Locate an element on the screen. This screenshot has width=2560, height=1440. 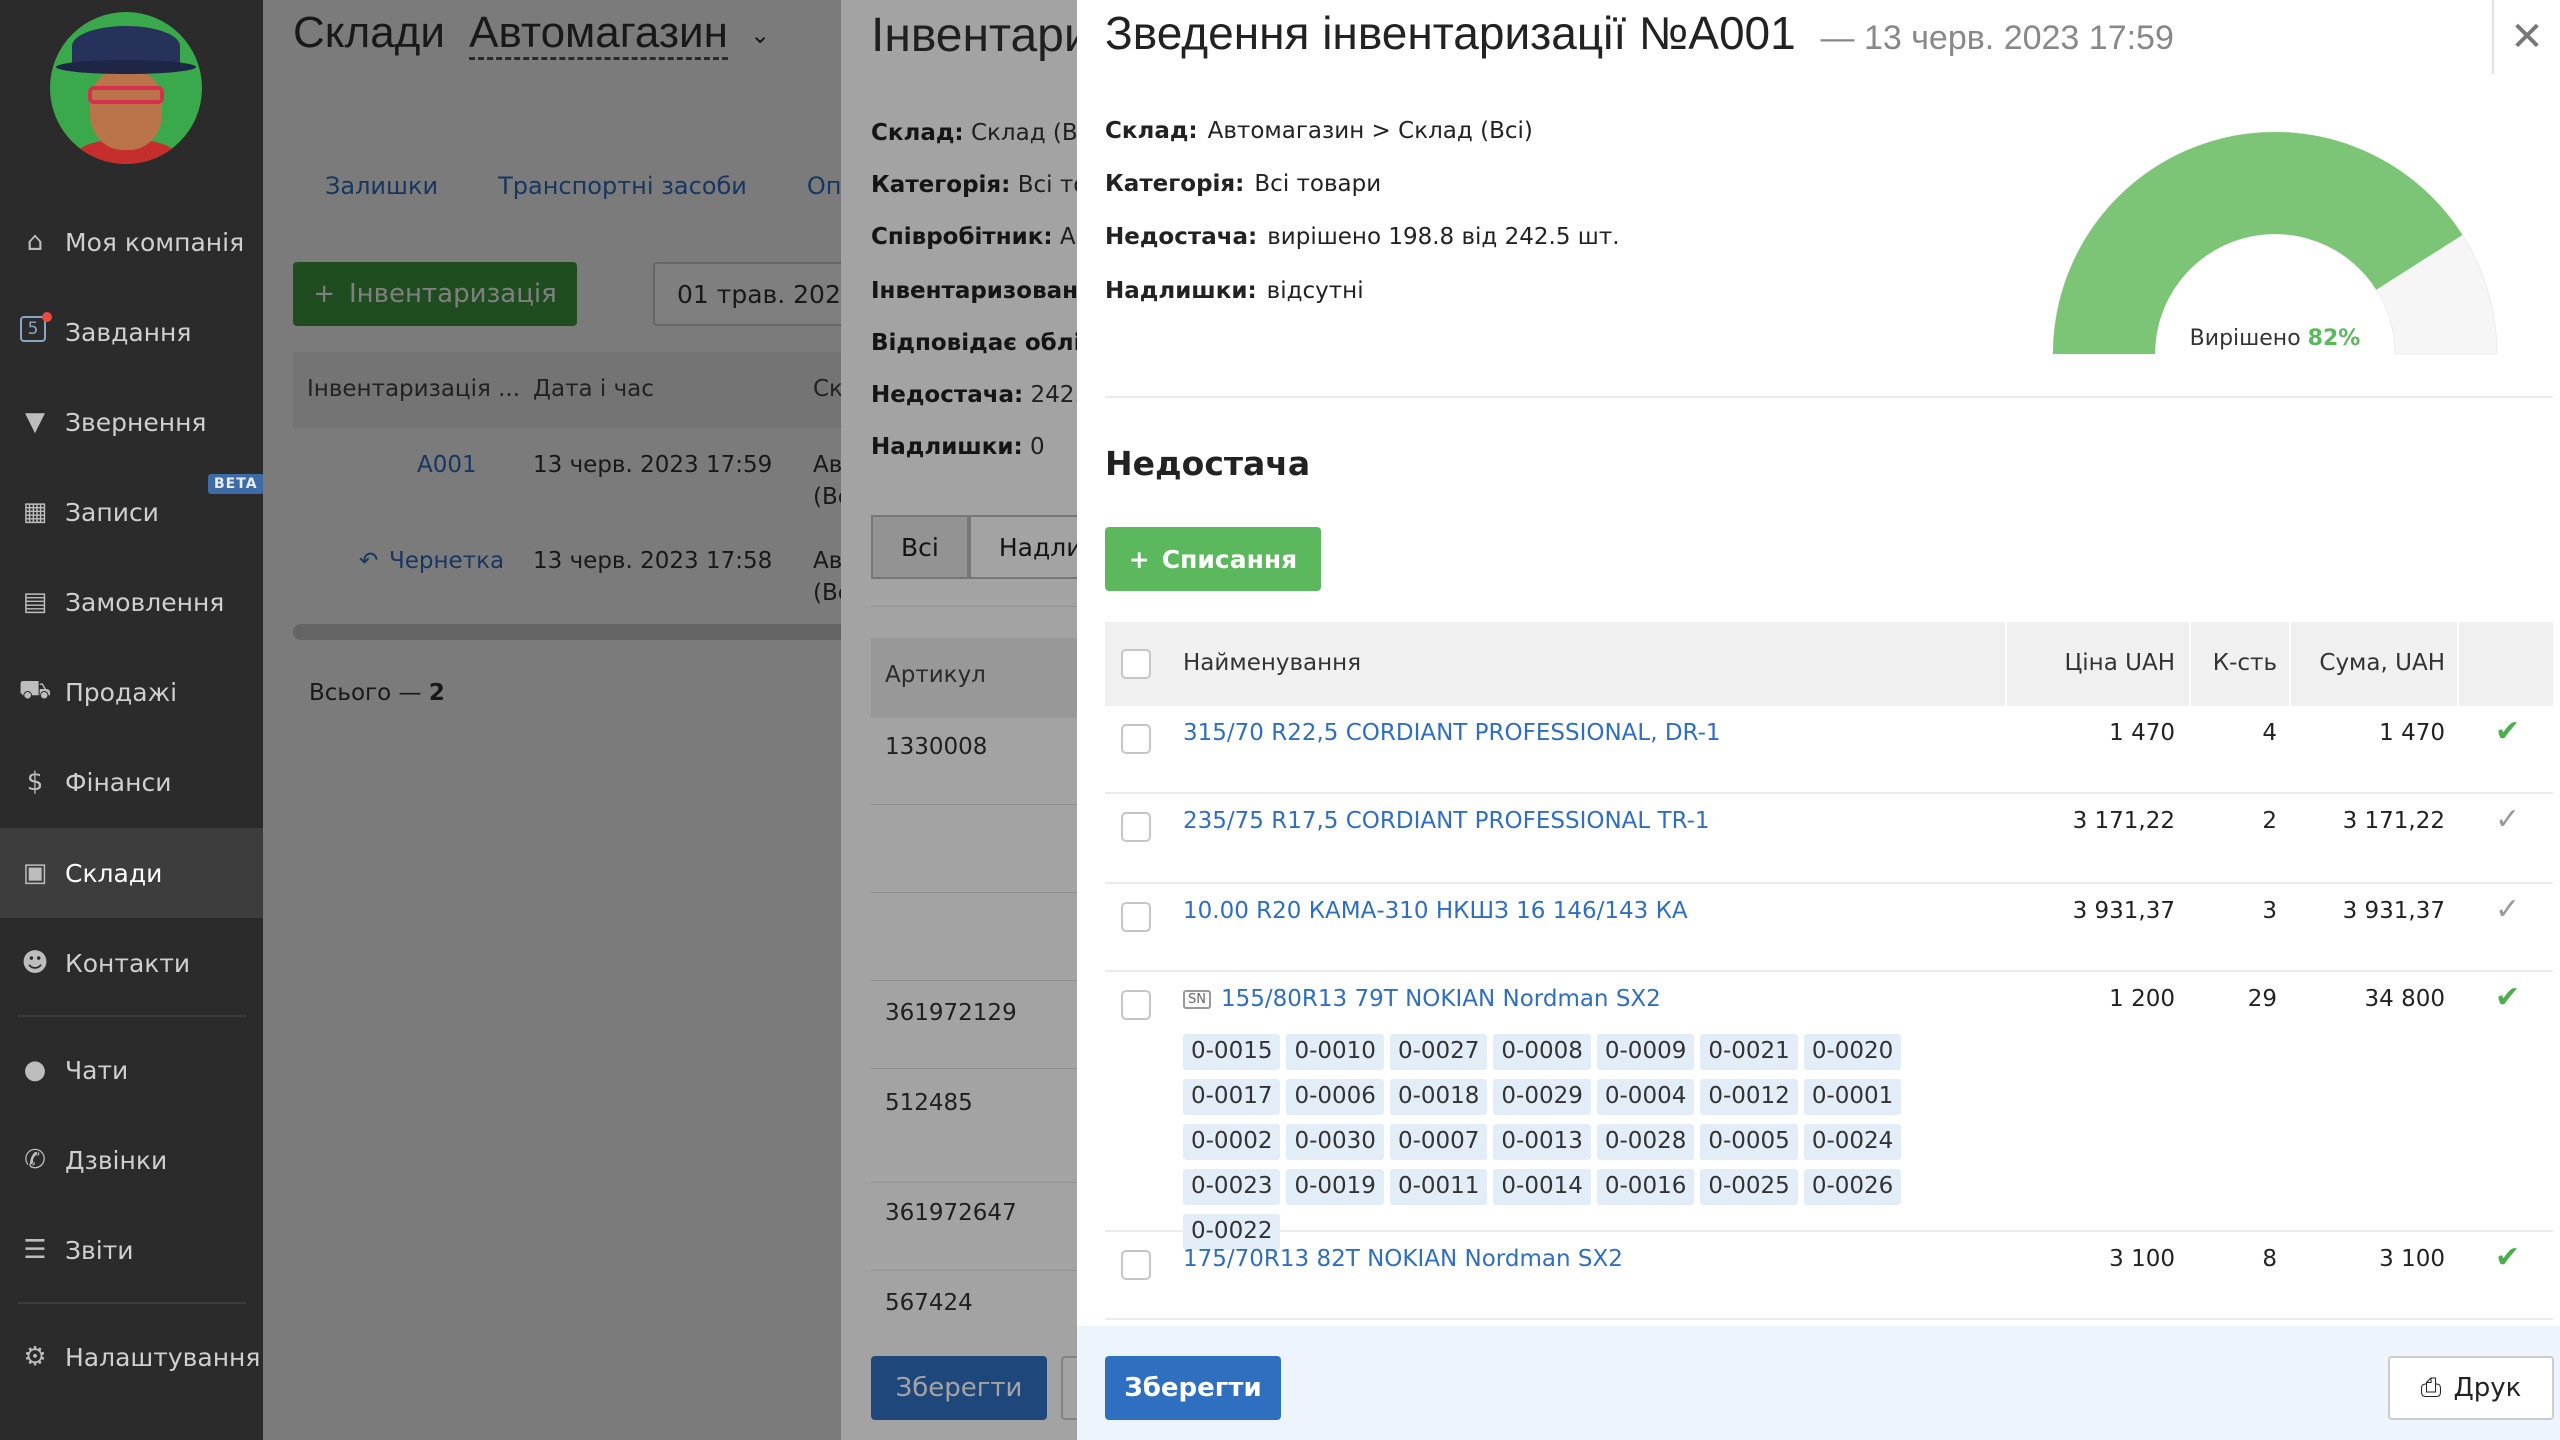
qty-cell: 8 is located at coordinates (2269, 1259).